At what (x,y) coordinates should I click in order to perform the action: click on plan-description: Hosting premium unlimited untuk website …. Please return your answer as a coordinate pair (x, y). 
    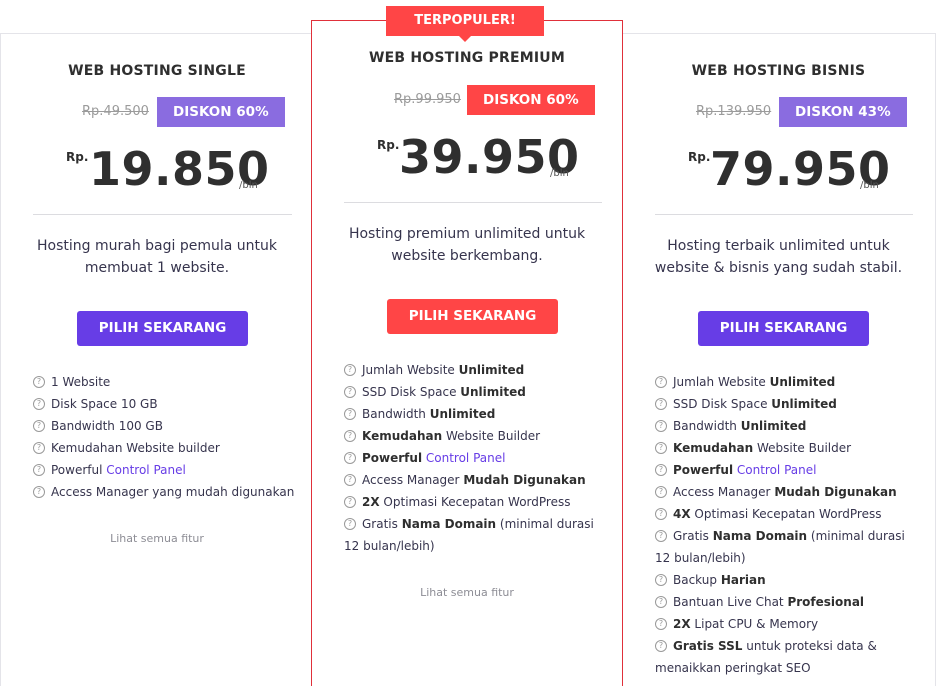
    Looking at the image, I should click on (467, 245).